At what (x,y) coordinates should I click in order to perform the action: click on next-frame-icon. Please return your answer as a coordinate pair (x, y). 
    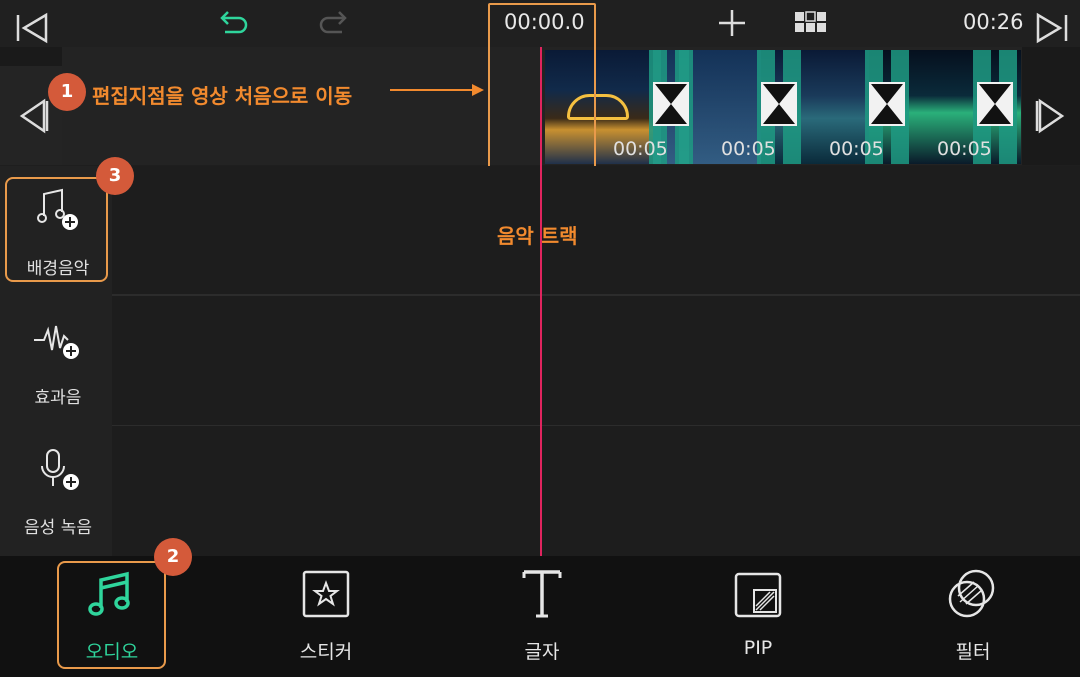
    Looking at the image, I should click on (1051, 116).